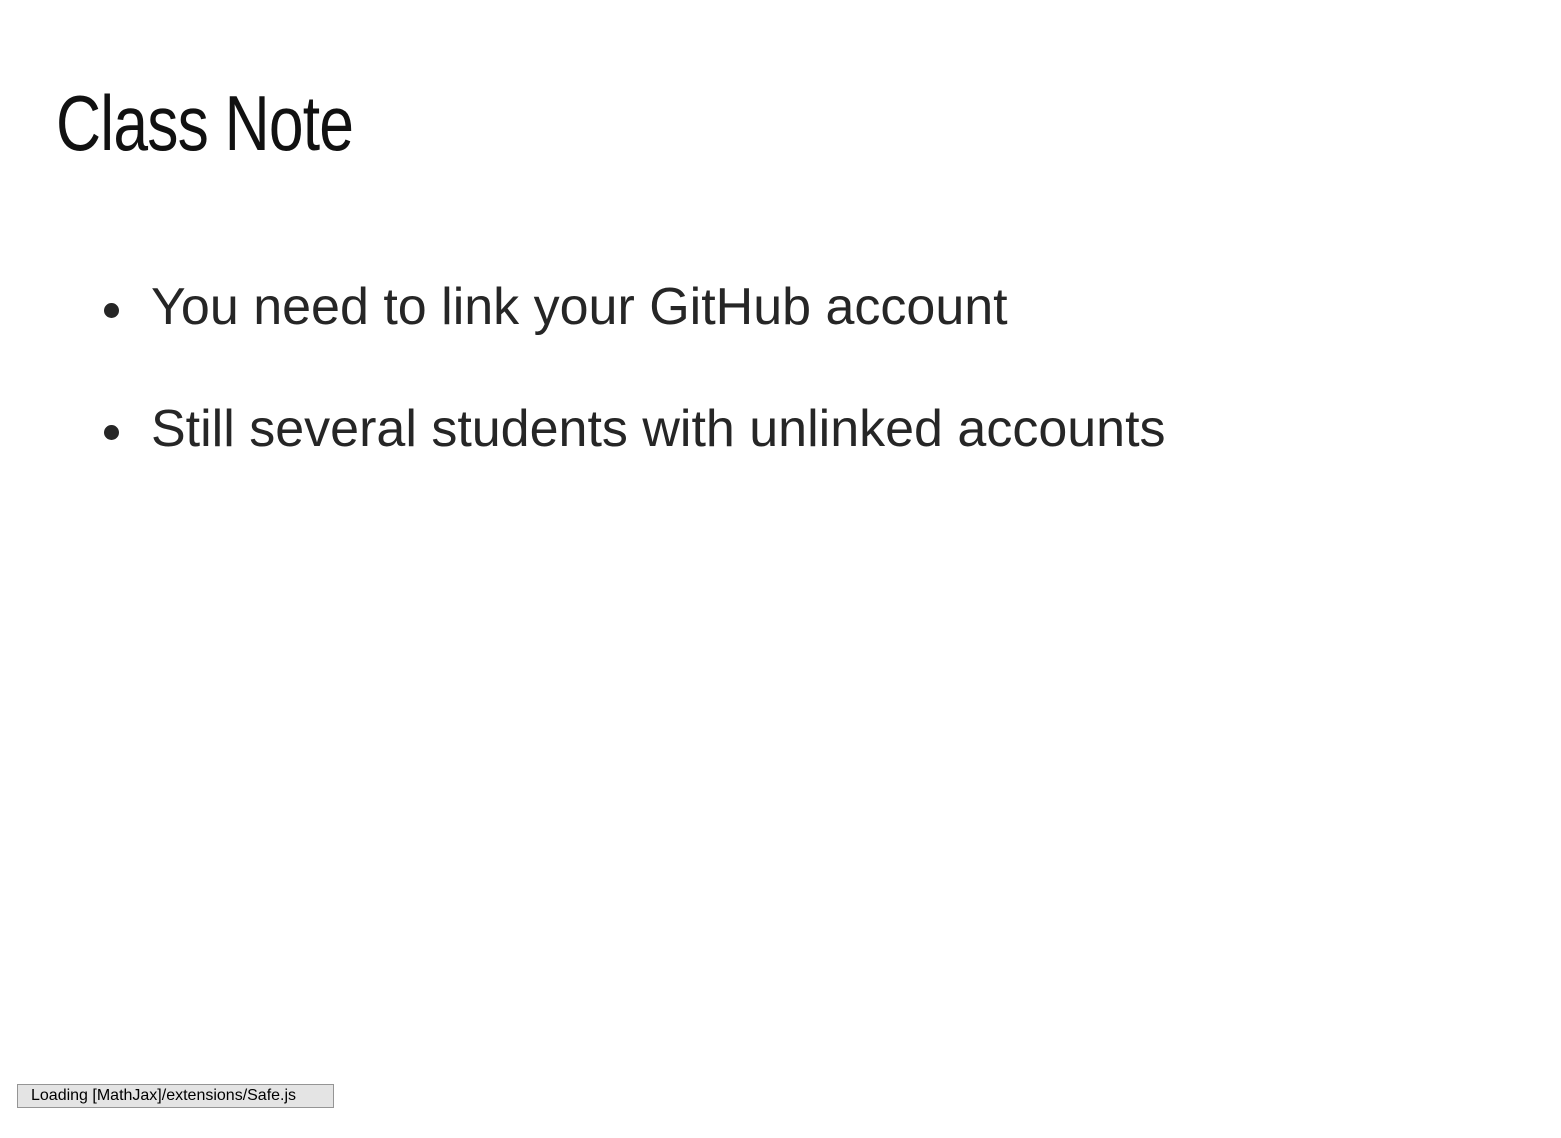 This screenshot has width=1561, height=1138. Describe the element at coordinates (205, 123) in the screenshot. I see `slide-title: Class Note` at that location.